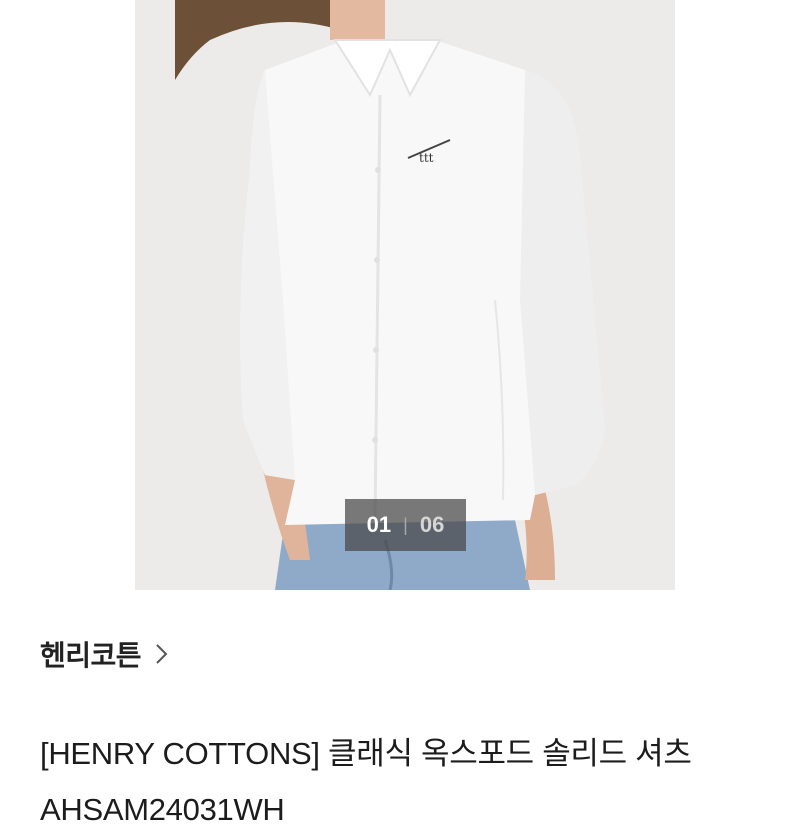 The height and width of the screenshot is (838, 810). Describe the element at coordinates (91, 654) in the screenshot. I see `brand-name: 헨리코튼` at that location.